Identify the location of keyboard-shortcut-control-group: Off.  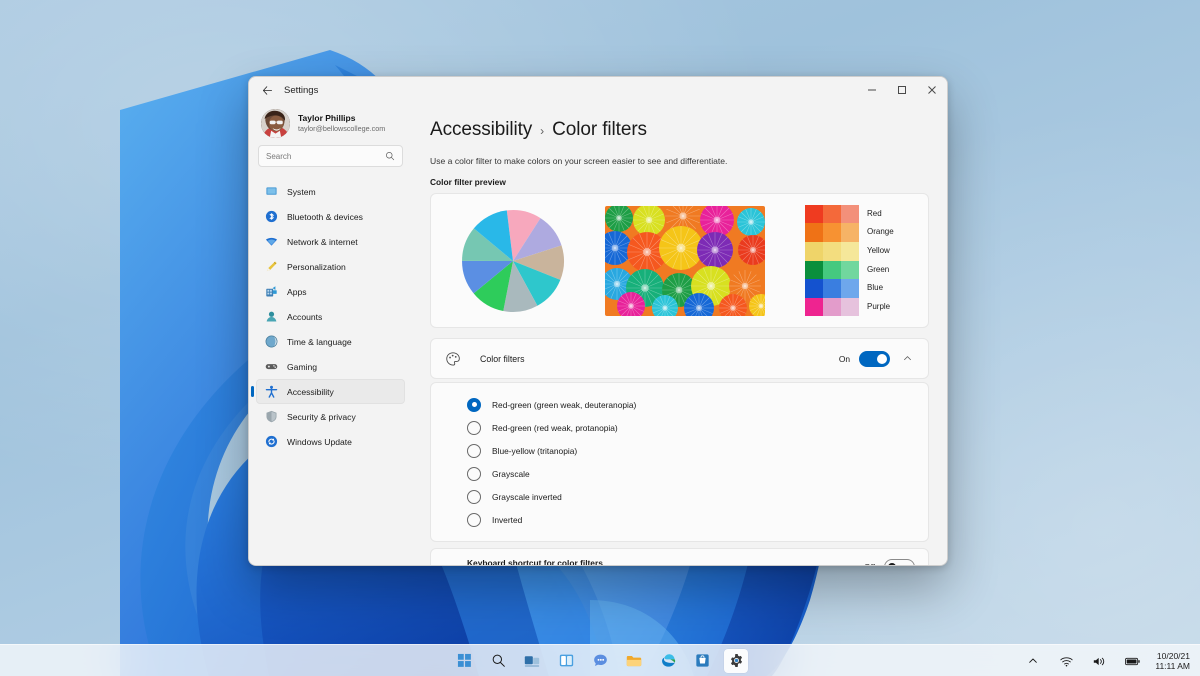
(889, 561).